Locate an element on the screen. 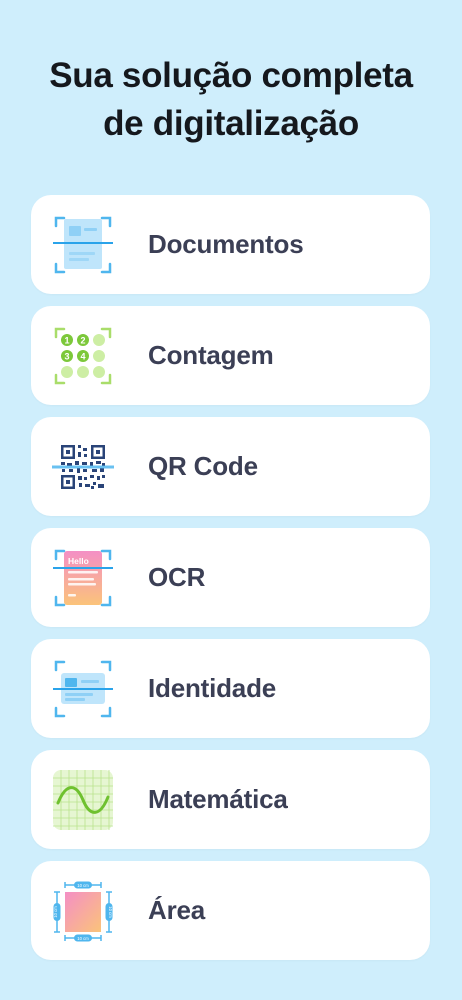  feature-label: Identidade is located at coordinates (212, 688).